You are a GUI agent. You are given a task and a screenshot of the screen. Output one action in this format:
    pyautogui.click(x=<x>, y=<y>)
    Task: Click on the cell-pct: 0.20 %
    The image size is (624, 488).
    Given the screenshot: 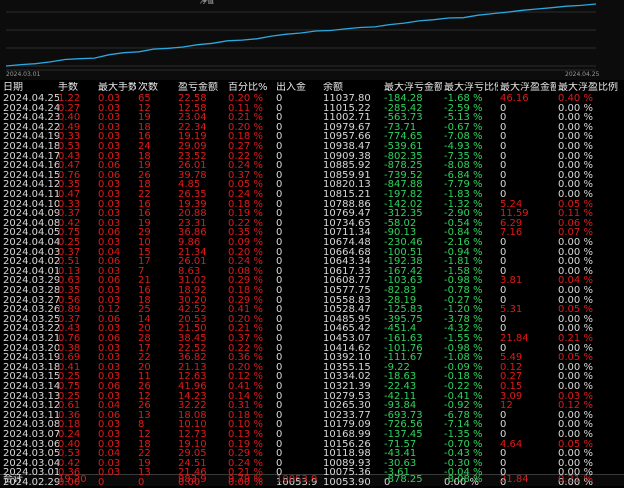 What is the action you would take?
    pyautogui.click(x=245, y=127)
    